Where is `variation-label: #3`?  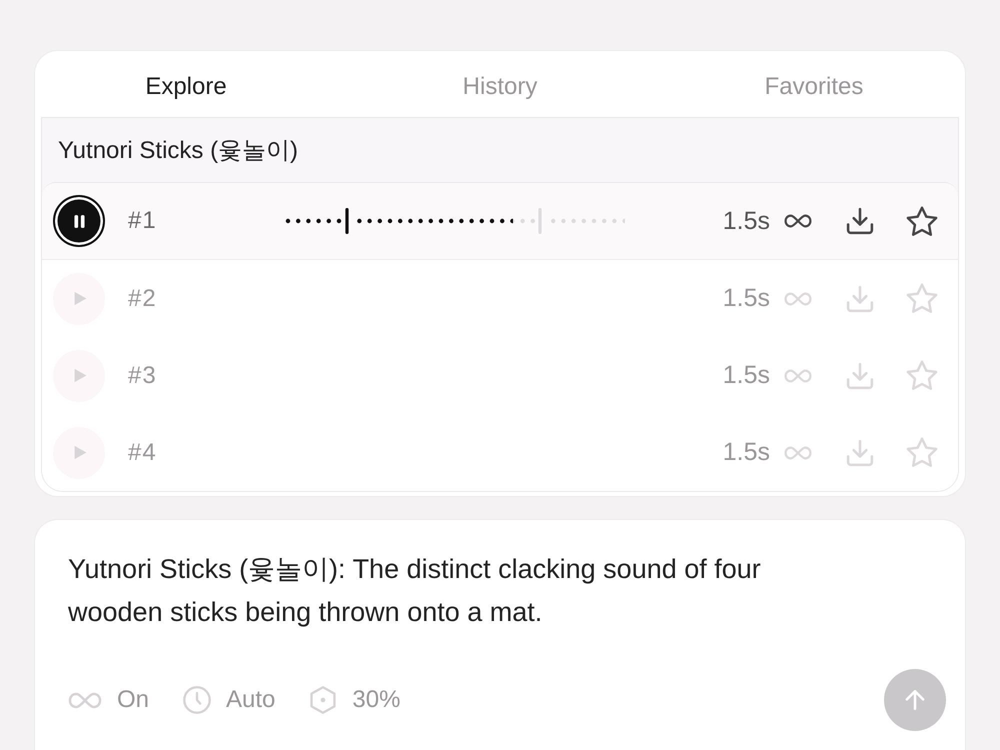 variation-label: #3 is located at coordinates (143, 376).